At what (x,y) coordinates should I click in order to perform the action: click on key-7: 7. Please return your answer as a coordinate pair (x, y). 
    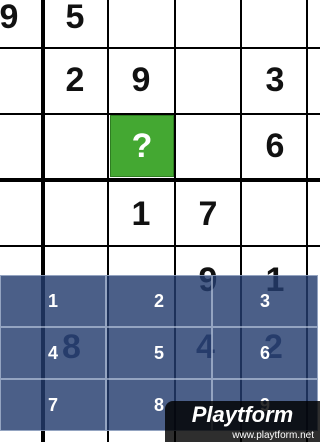
    Looking at the image, I should click on (53, 405).